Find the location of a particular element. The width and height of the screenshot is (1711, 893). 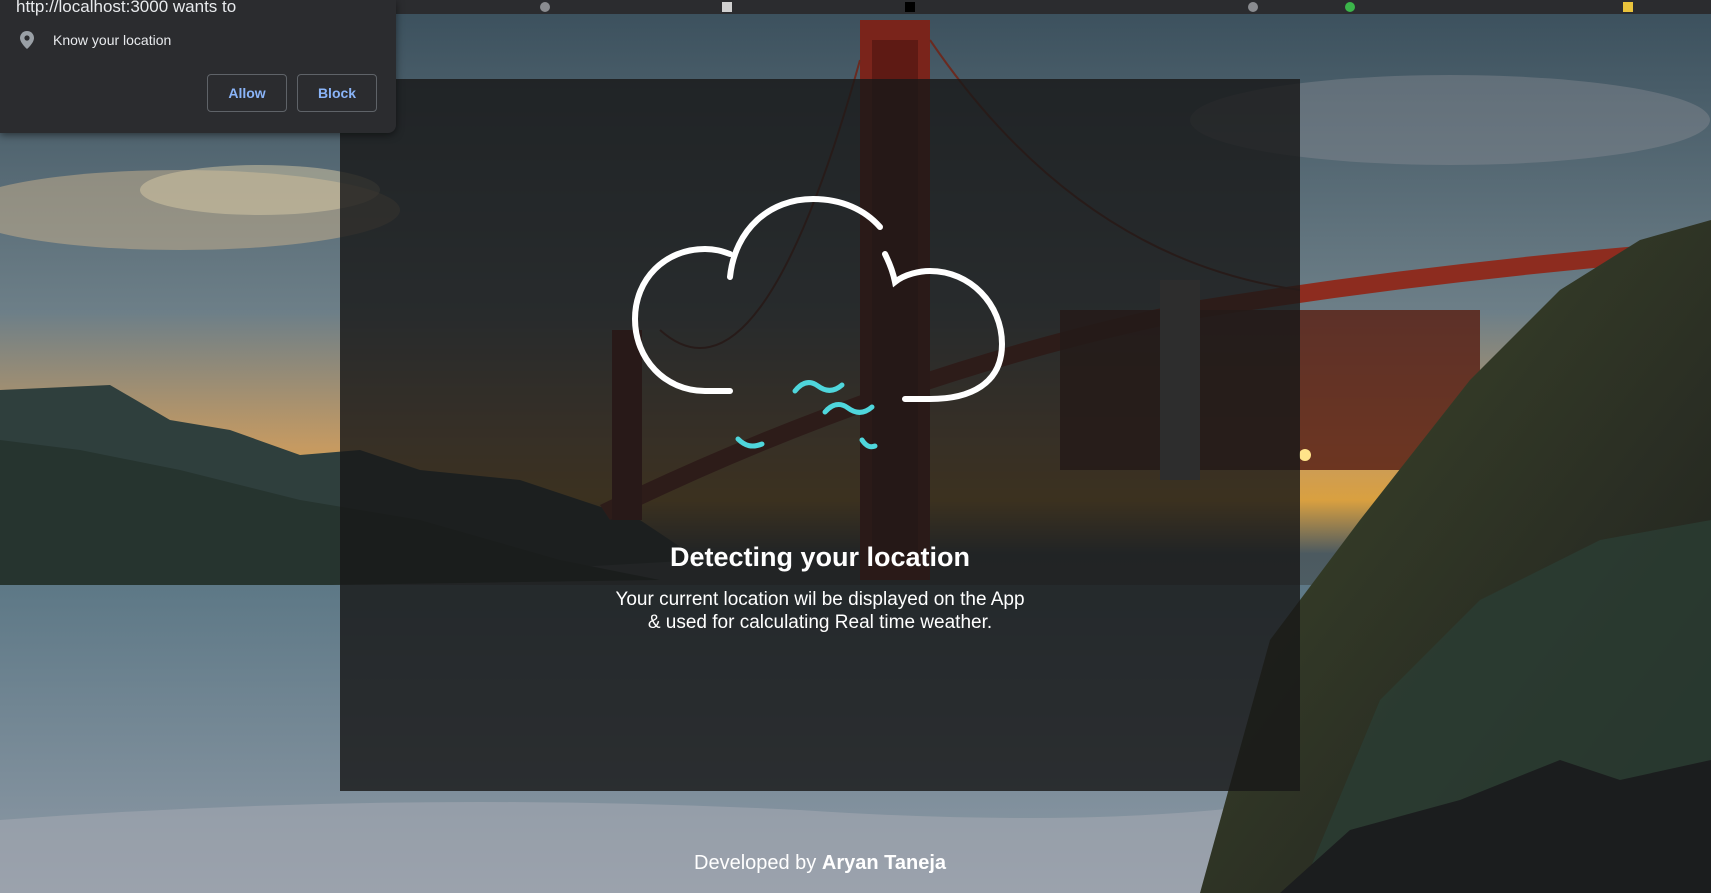

permission-request: Know your location is located at coordinates (95, 40).